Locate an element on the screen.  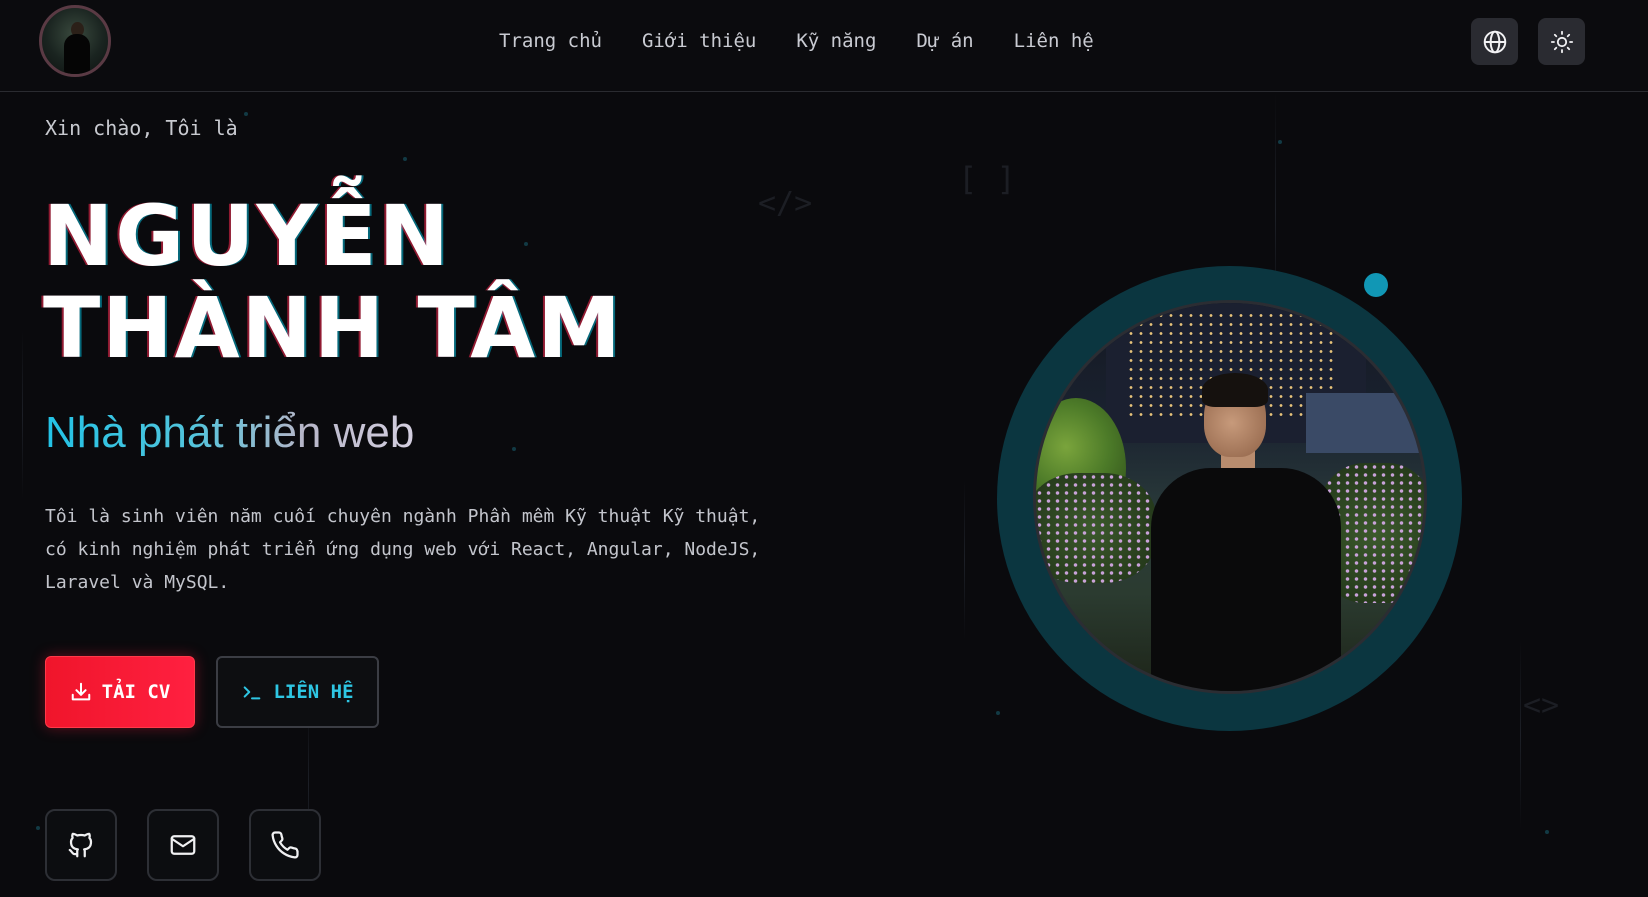
nav-item-about: Giới thiệu is located at coordinates (699, 41).